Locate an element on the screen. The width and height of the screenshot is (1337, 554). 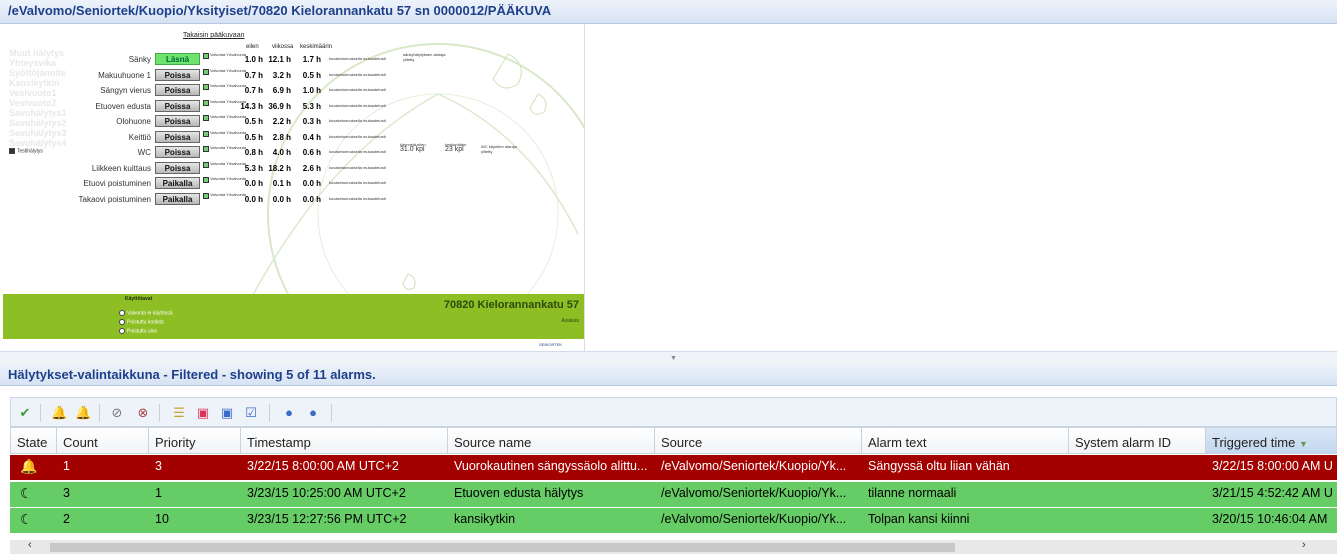
value-average: 0.4 h is located at coordinates (311, 137).